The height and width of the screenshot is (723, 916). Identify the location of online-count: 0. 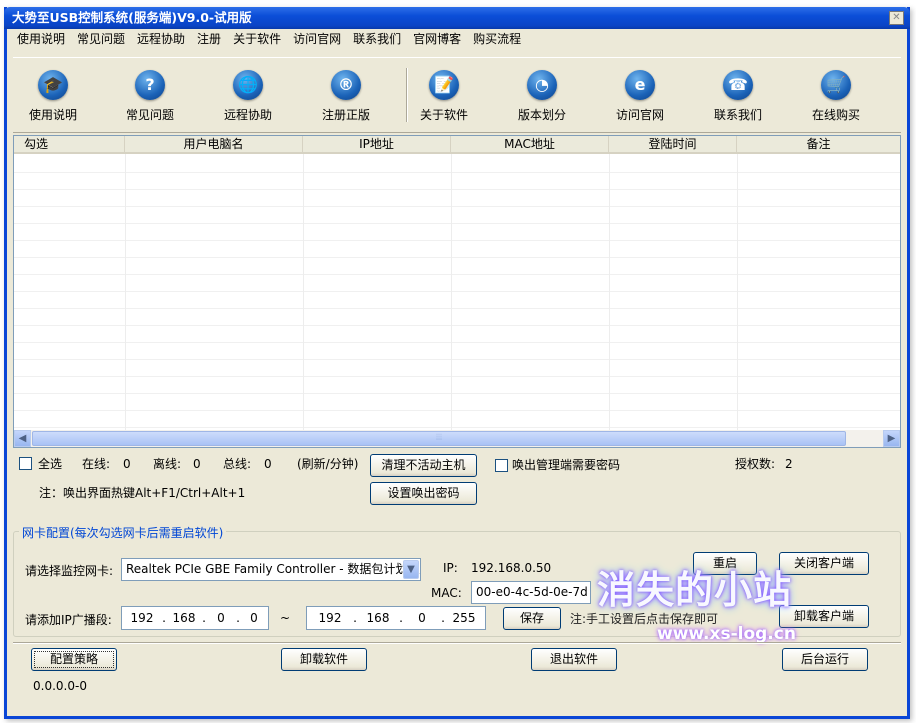
(127, 464).